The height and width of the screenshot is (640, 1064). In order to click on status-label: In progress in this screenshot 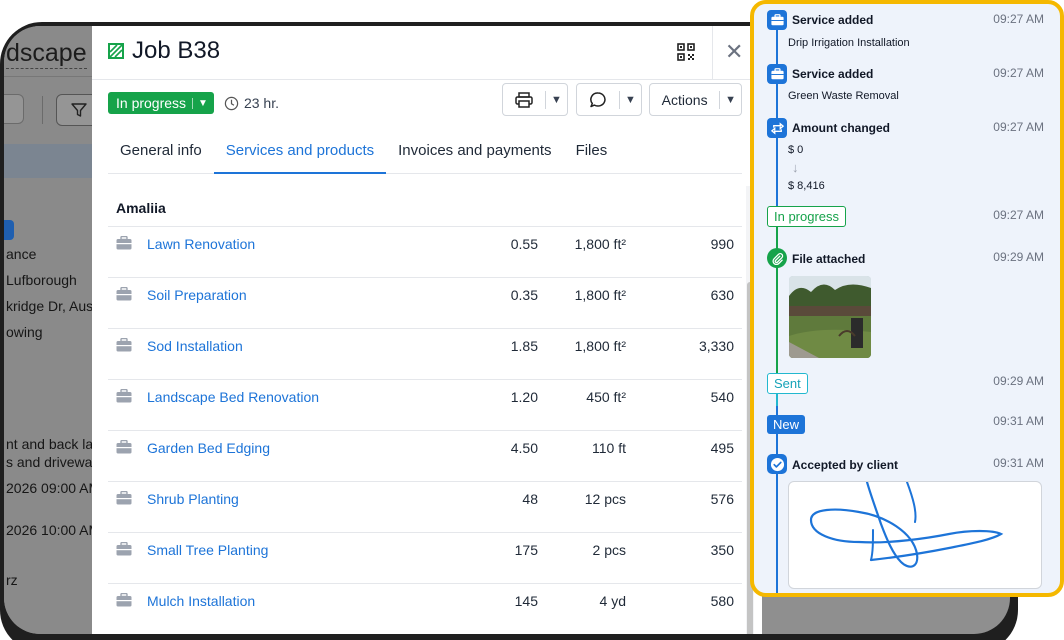, I will do `click(151, 103)`.